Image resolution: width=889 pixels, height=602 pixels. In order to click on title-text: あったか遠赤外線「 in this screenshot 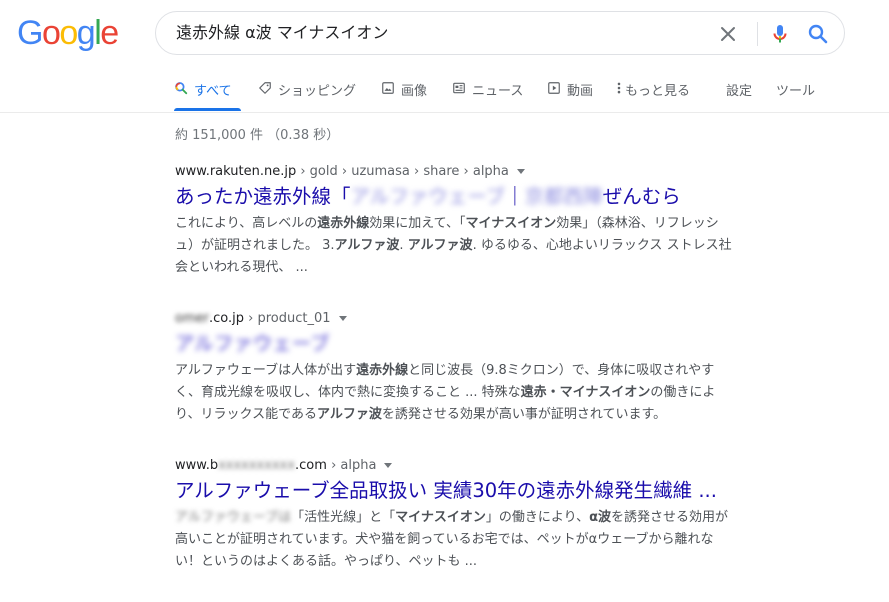, I will do `click(263, 196)`.